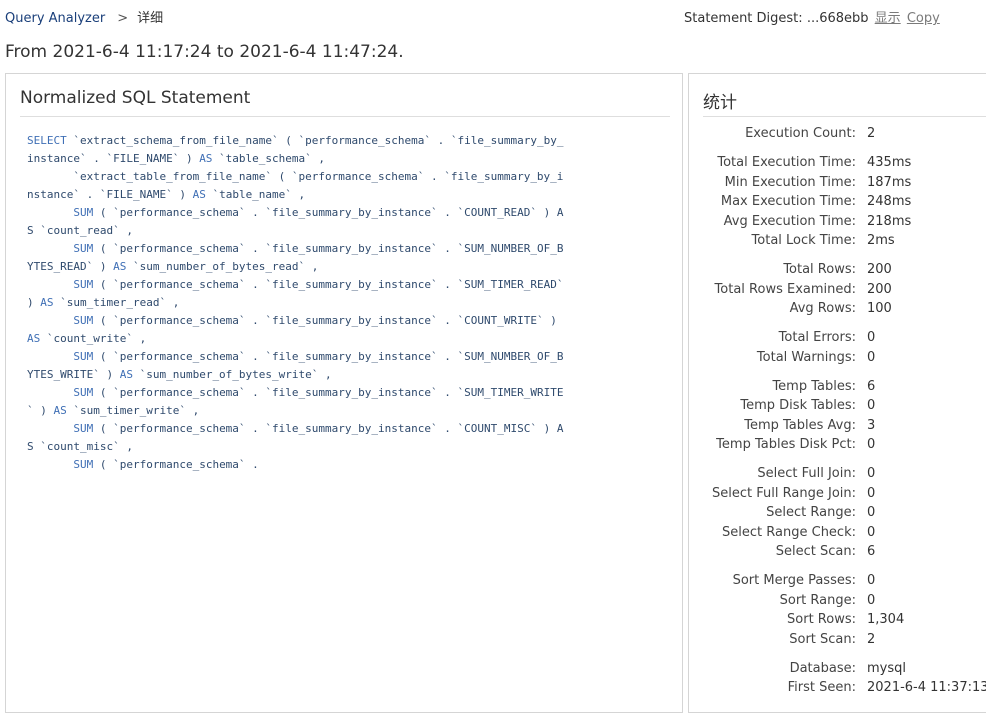 This screenshot has width=986, height=713. What do you see at coordinates (166, 464) in the screenshot?
I see `sql-line: SUM ( `performance_schema` .` at bounding box center [166, 464].